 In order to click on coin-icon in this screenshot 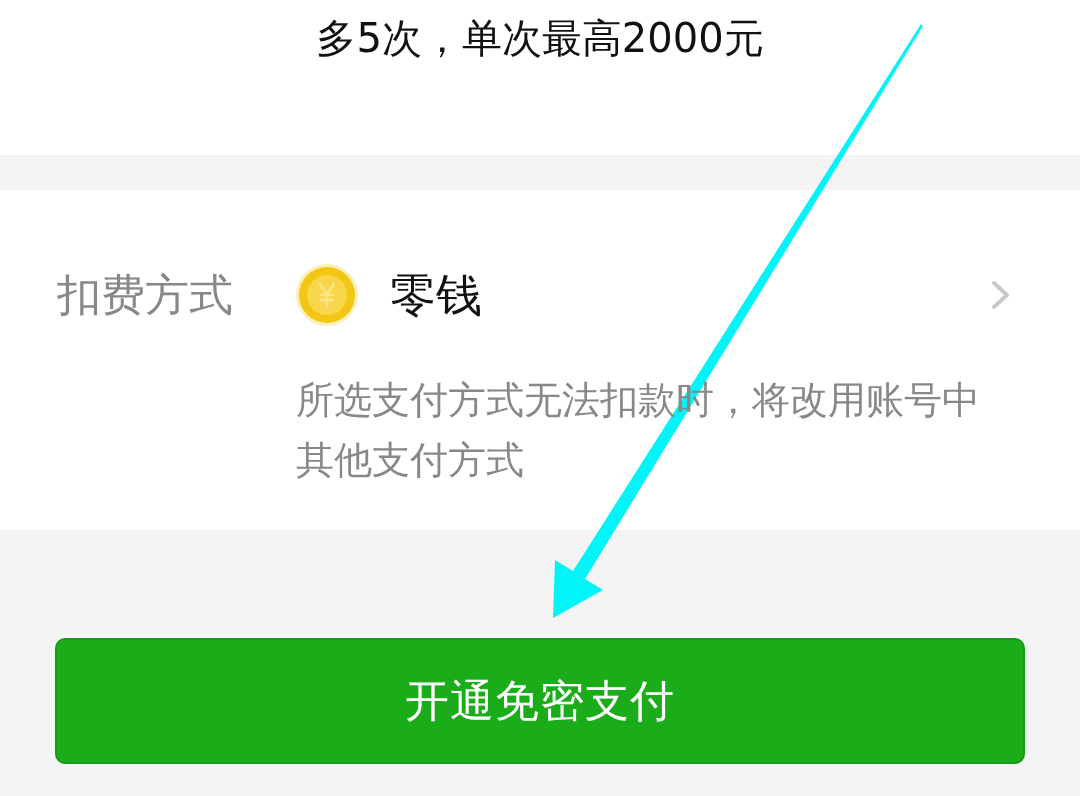, I will do `click(327, 295)`.